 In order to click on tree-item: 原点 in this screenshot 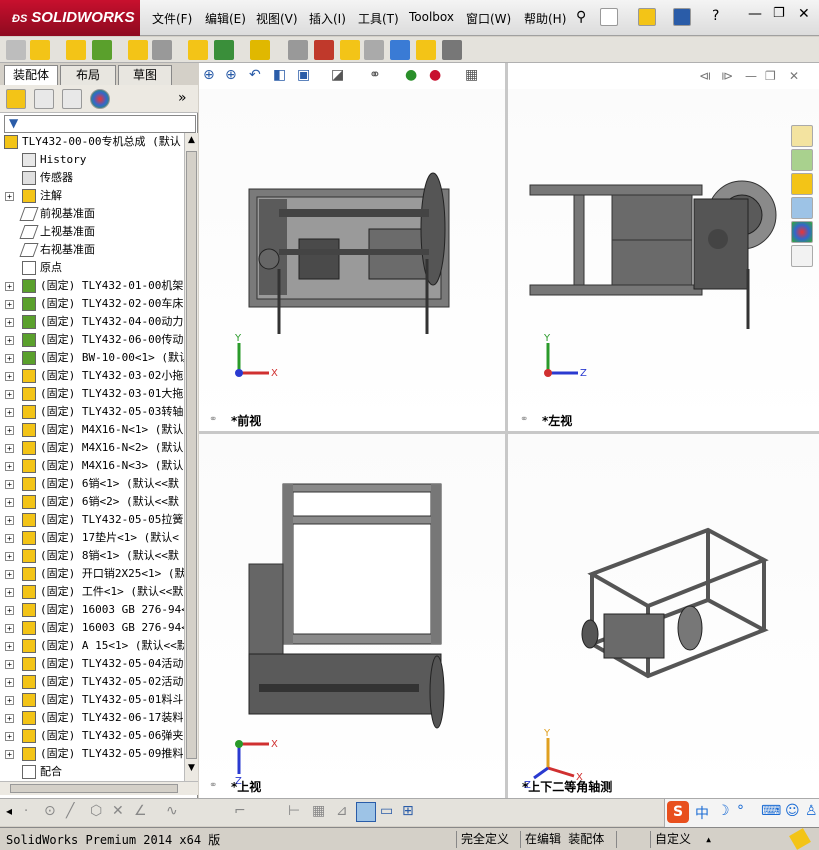, I will do `click(92, 268)`.